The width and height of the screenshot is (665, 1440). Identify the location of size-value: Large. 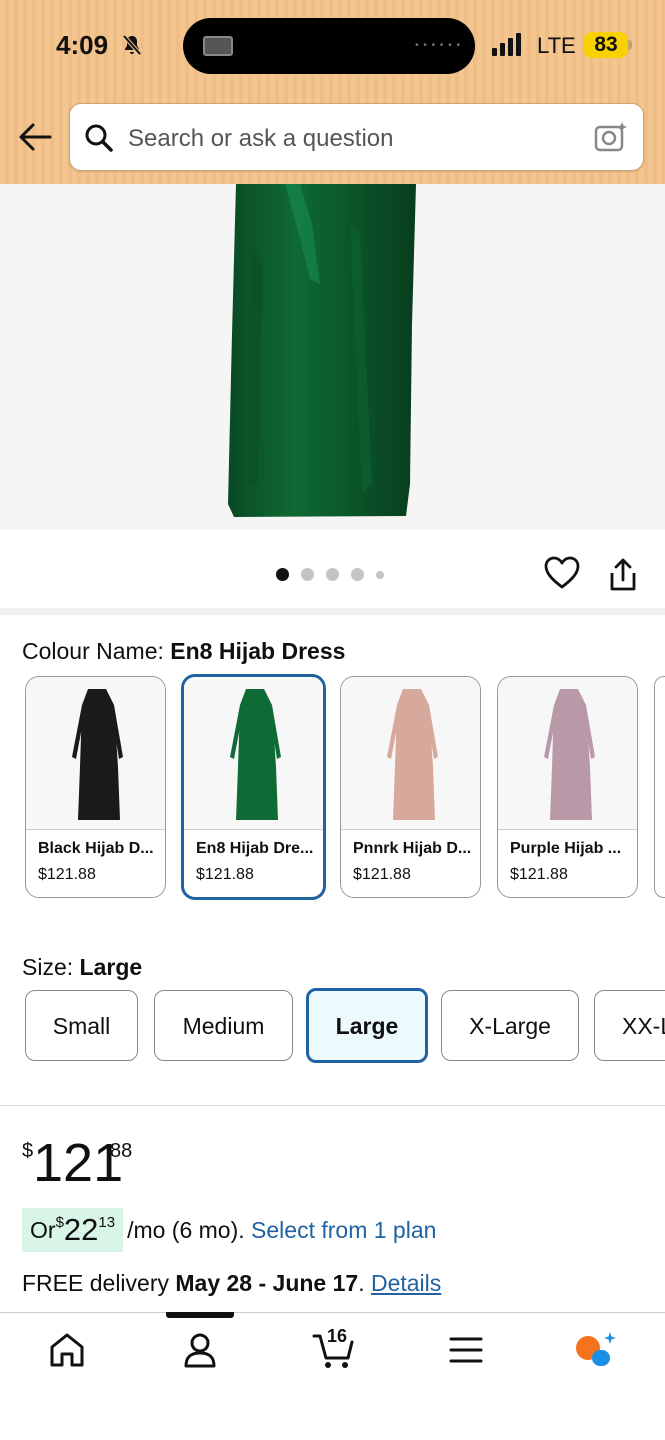
(111, 967).